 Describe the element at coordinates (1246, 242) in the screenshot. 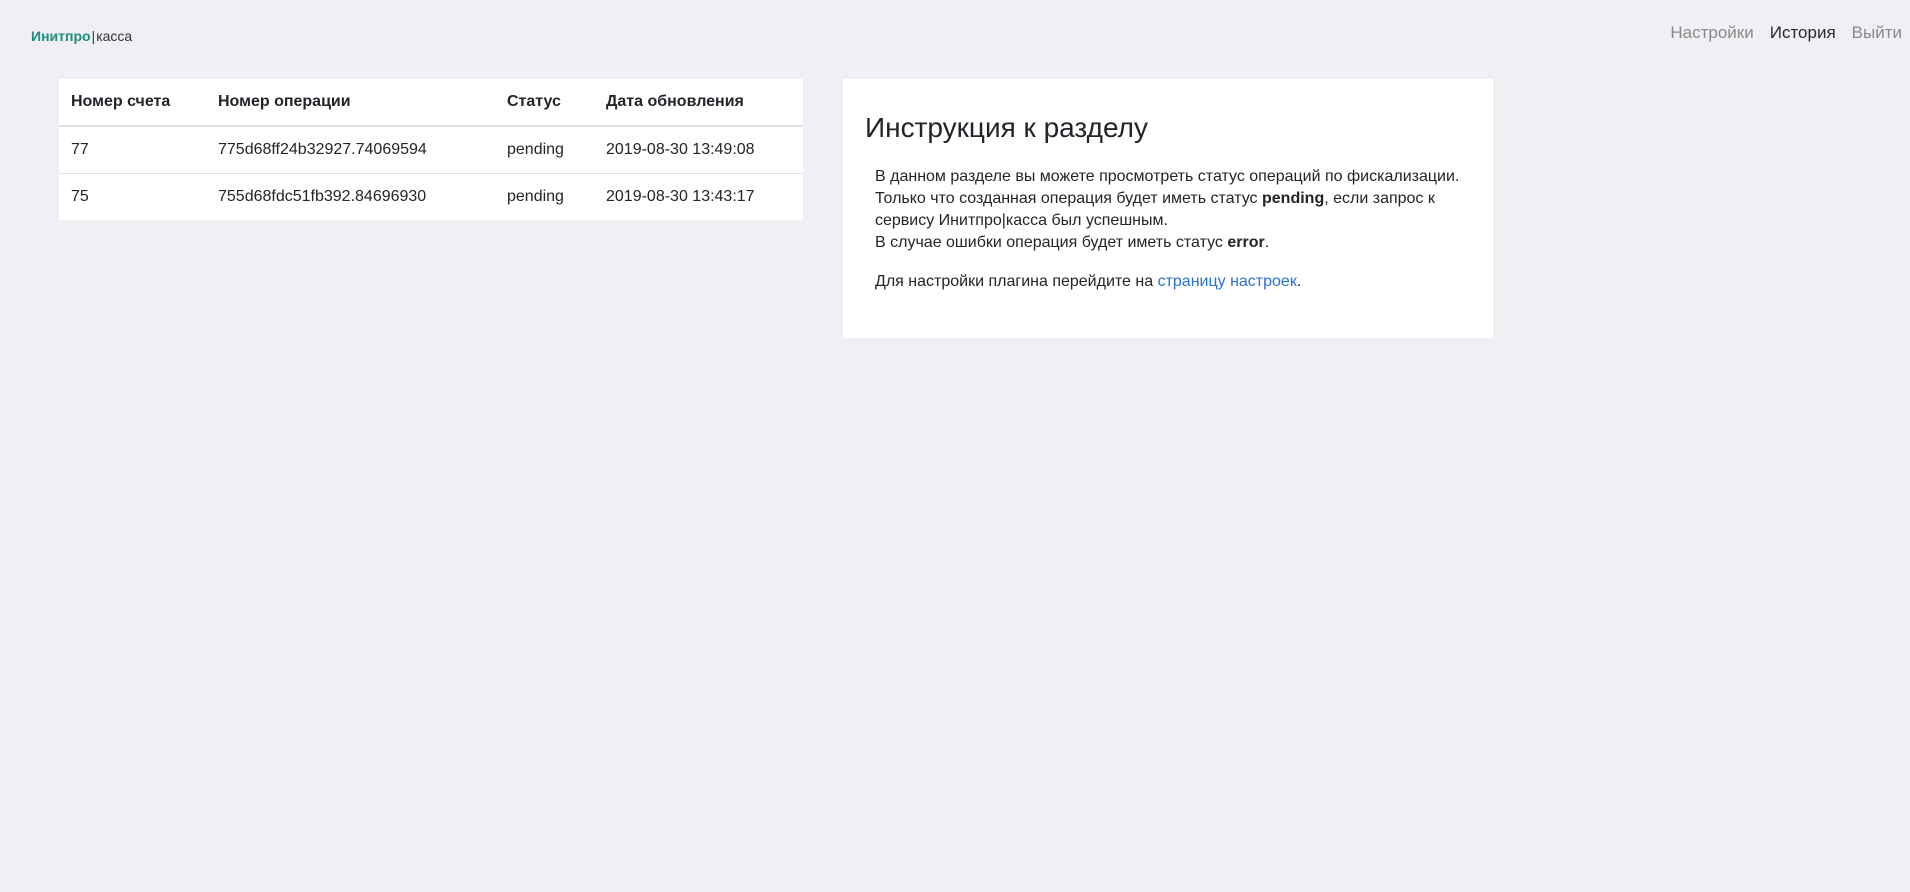

I see `status-error-label: error` at that location.